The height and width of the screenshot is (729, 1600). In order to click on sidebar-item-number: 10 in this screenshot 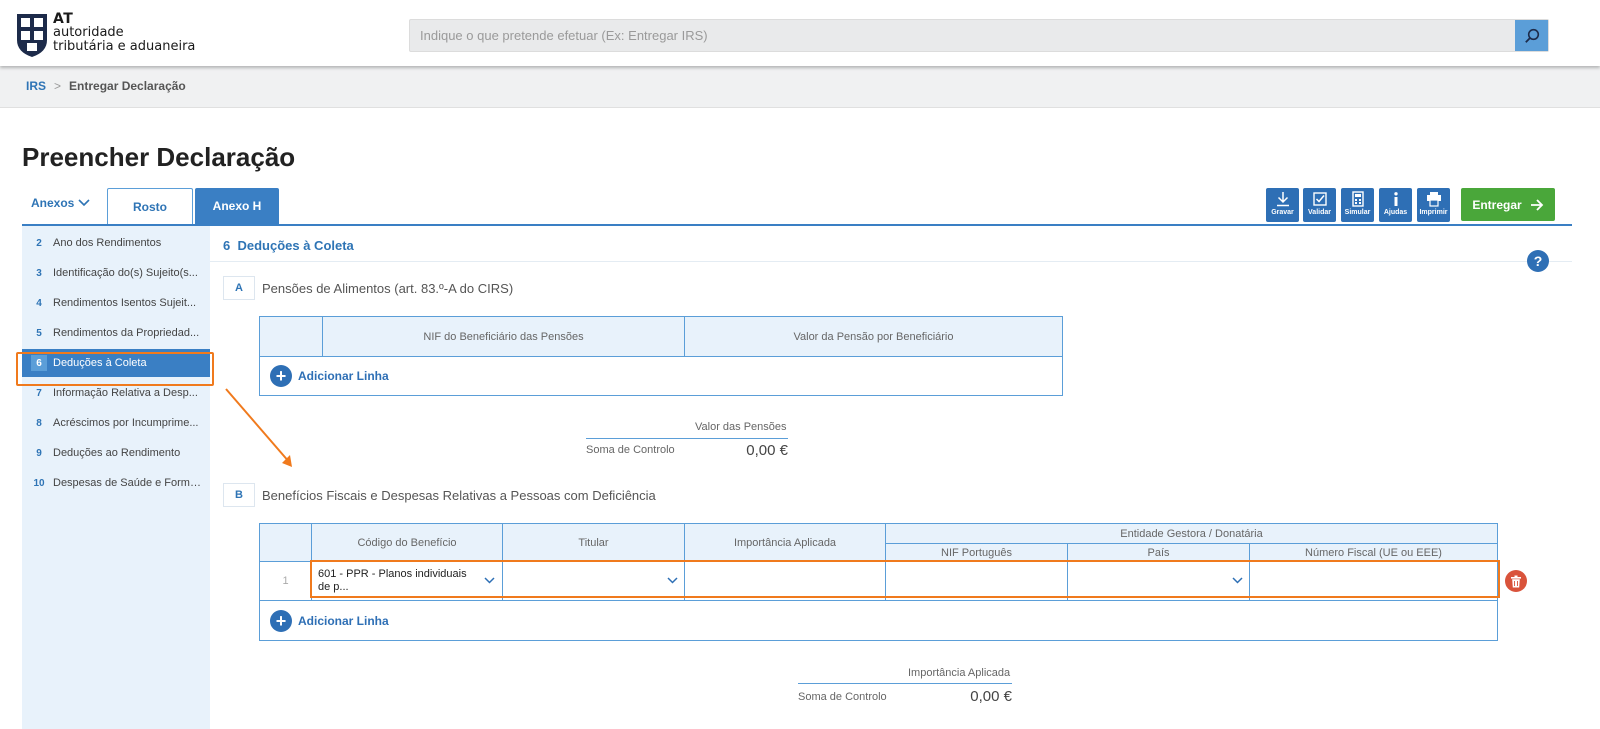, I will do `click(39, 483)`.